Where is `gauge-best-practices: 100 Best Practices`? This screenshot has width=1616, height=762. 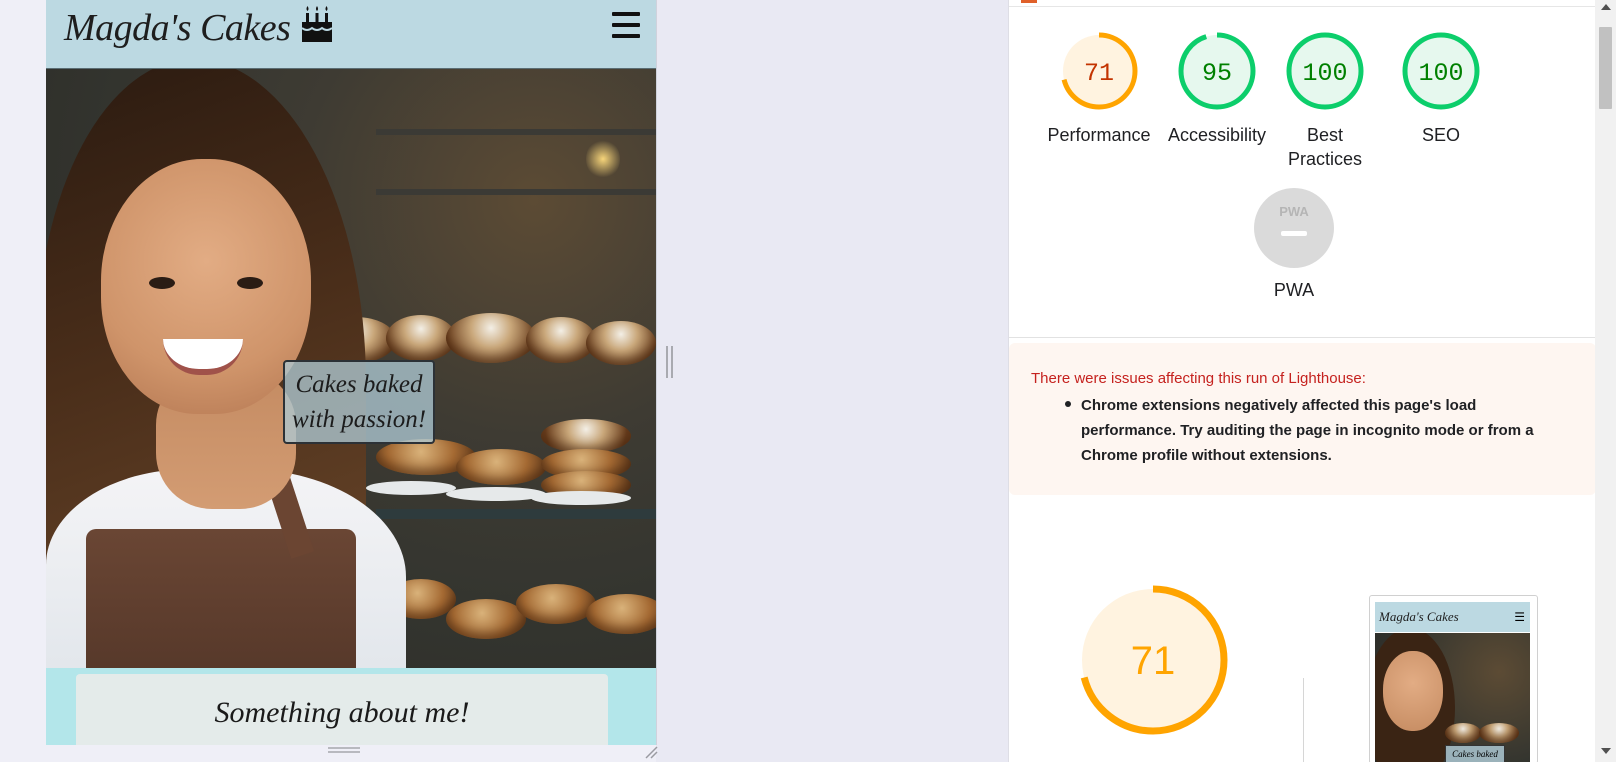
gauge-best-practices: 100 Best Practices is located at coordinates (1325, 101).